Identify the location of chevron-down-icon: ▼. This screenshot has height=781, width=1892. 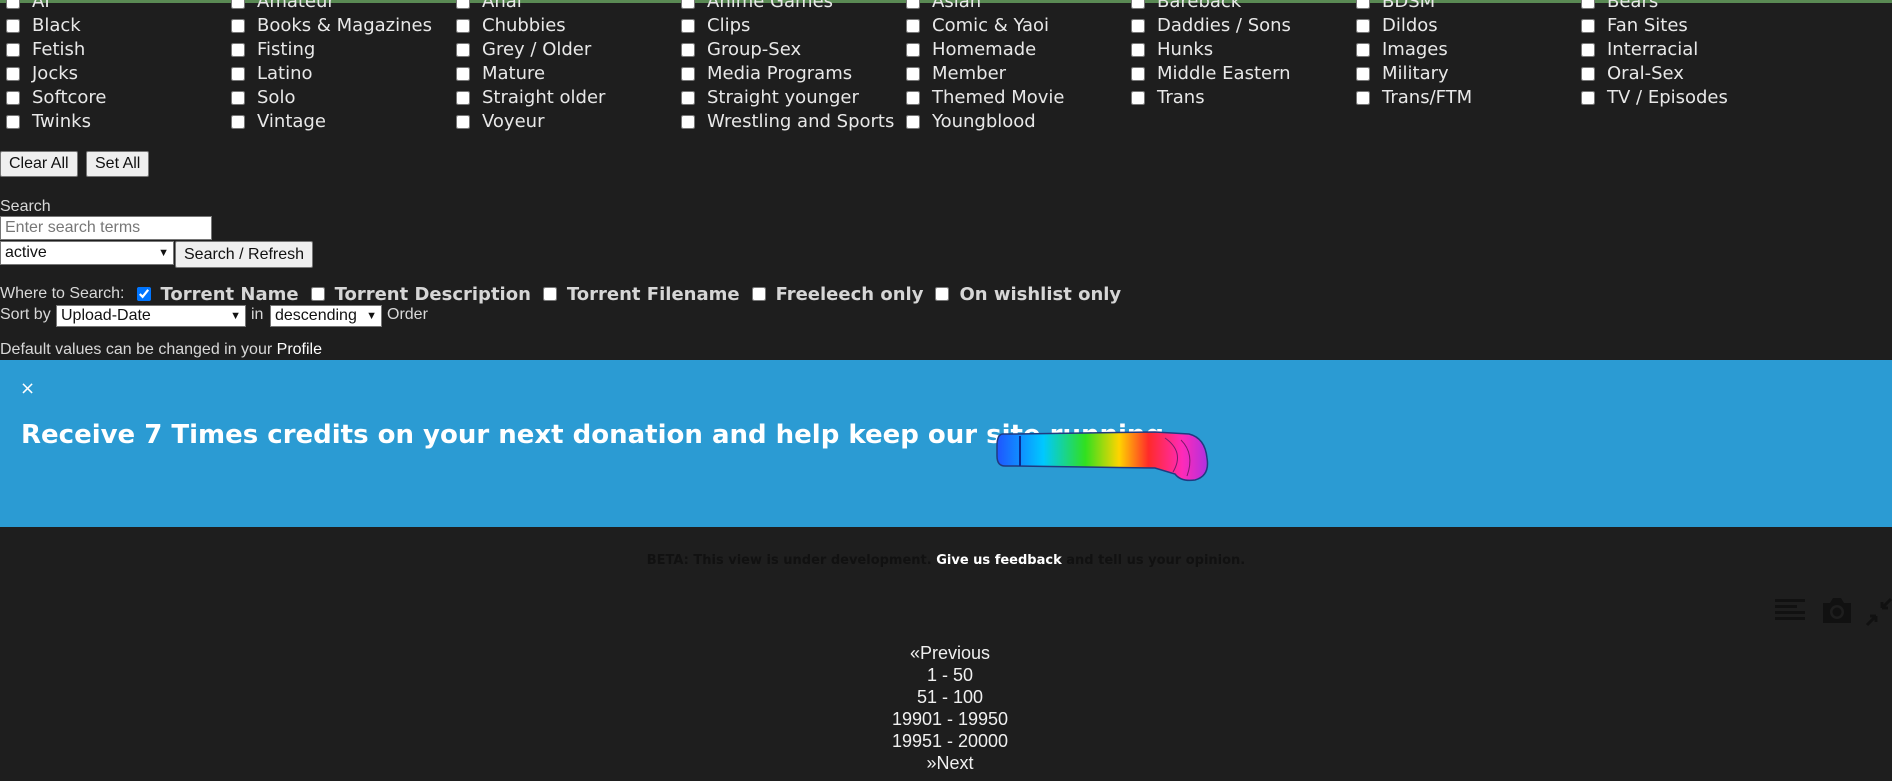
(235, 316).